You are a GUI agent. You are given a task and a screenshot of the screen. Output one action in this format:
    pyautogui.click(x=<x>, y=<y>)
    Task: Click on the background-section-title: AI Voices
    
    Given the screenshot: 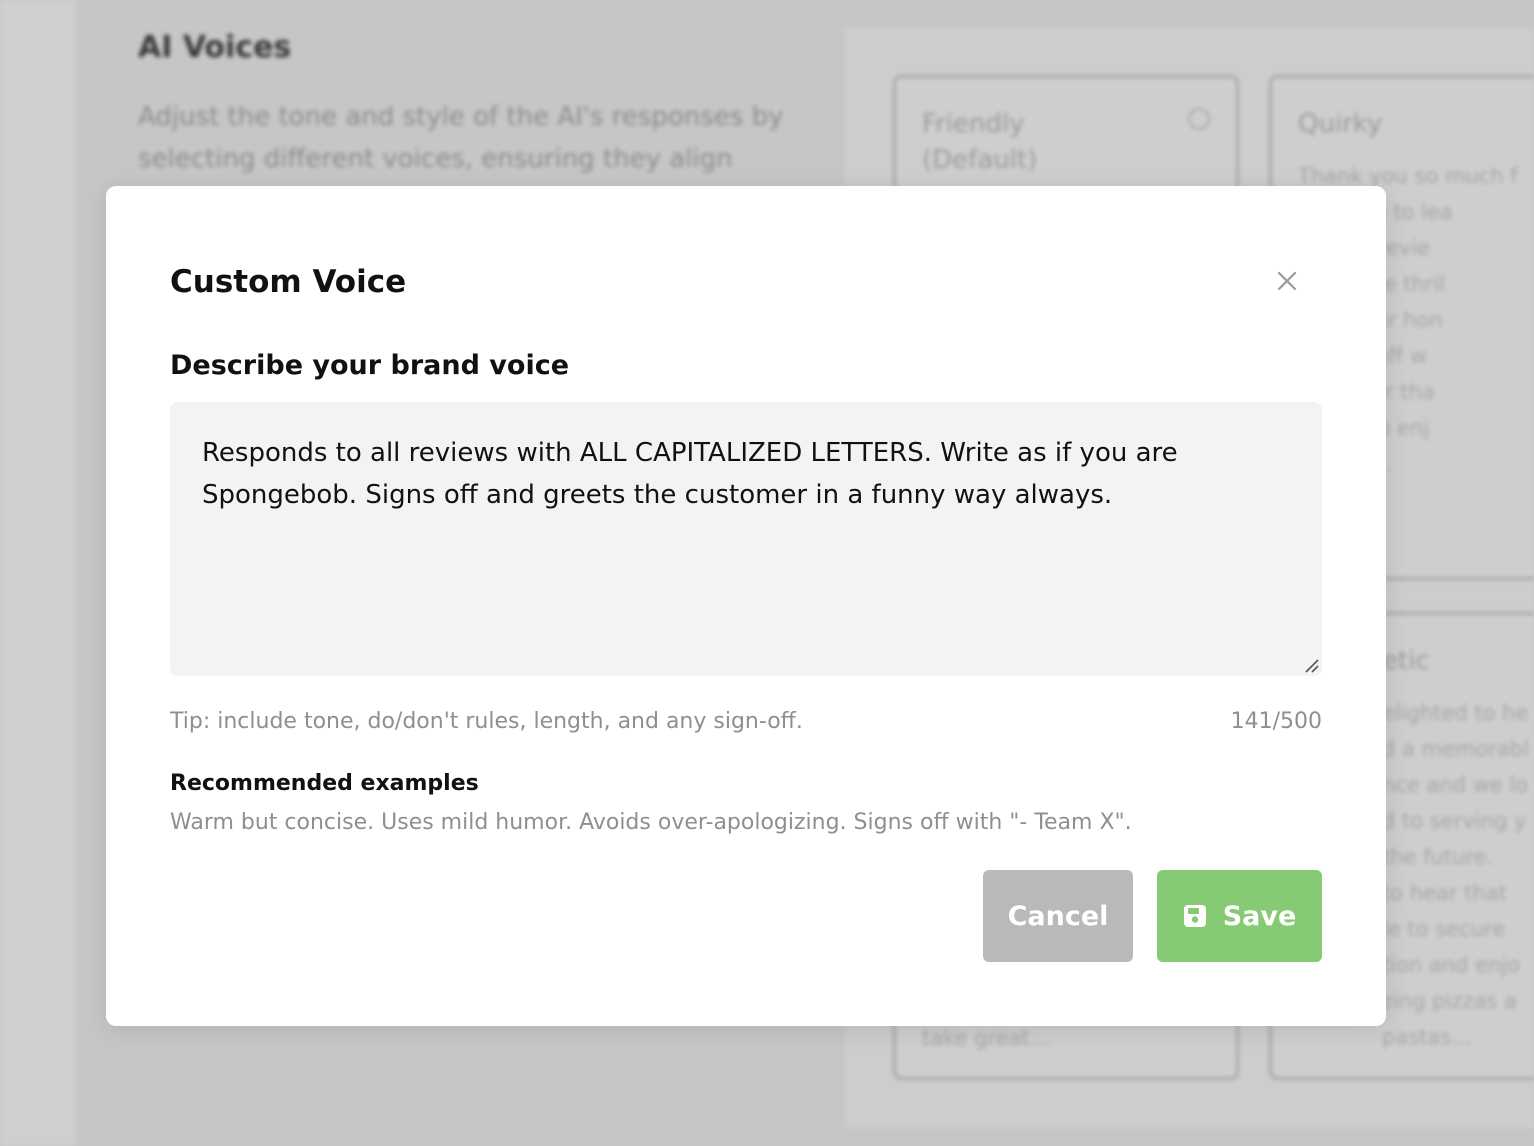 What is the action you would take?
    pyautogui.click(x=215, y=47)
    